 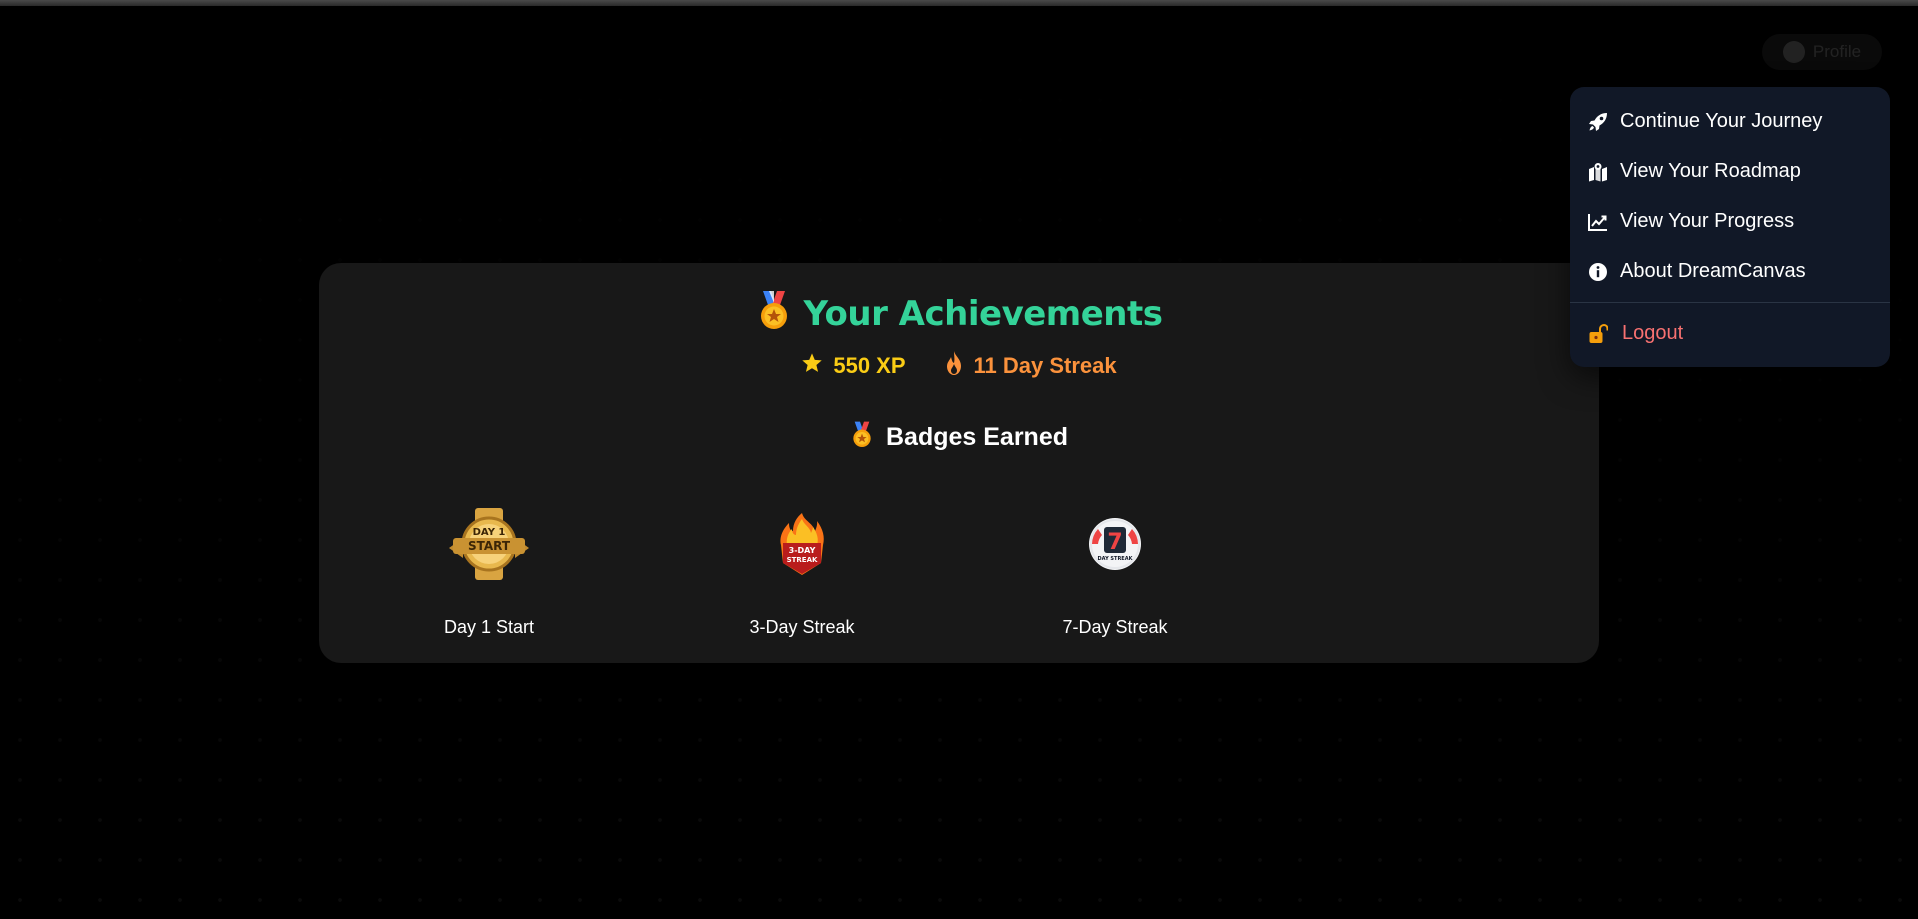 I want to click on badge-day-1-start: DAY 1 START Day 1 Start, so click(x=489, y=568).